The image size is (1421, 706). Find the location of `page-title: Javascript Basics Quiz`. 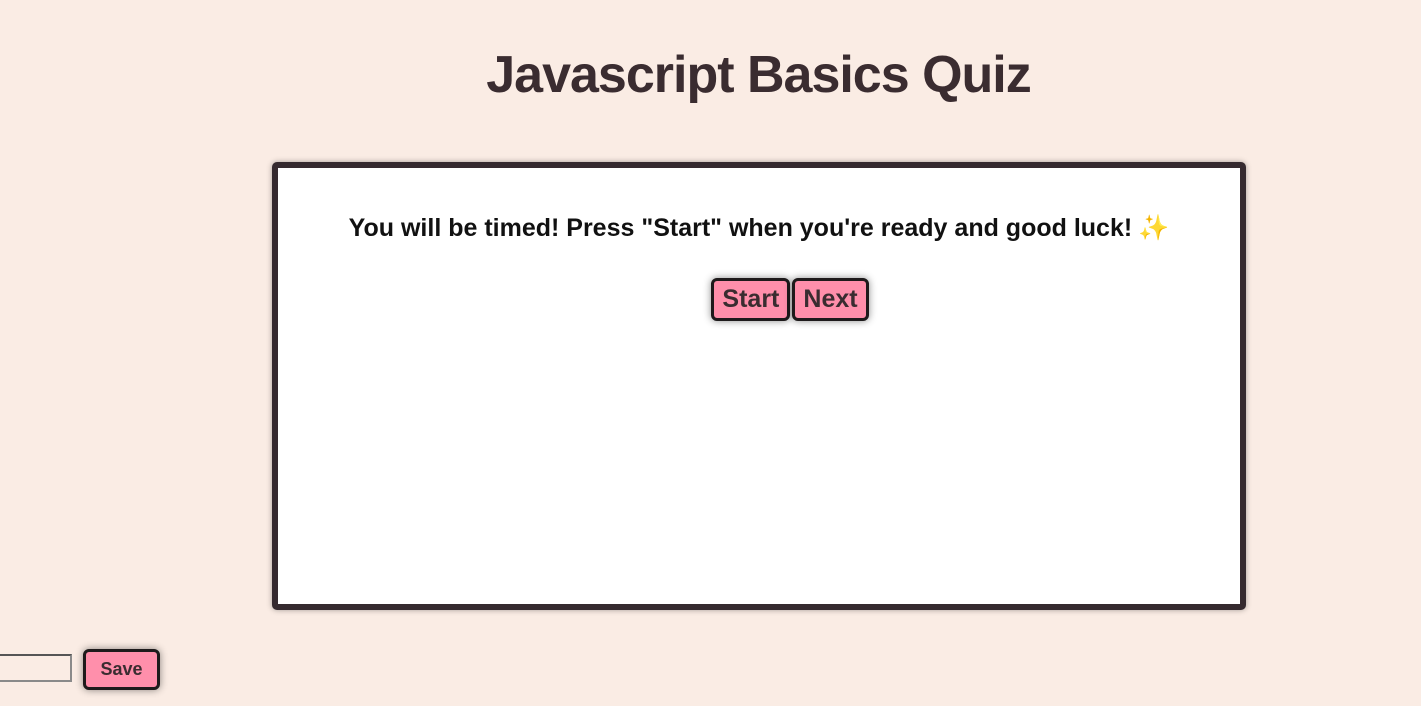

page-title: Javascript Basics Quiz is located at coordinates (759, 75).